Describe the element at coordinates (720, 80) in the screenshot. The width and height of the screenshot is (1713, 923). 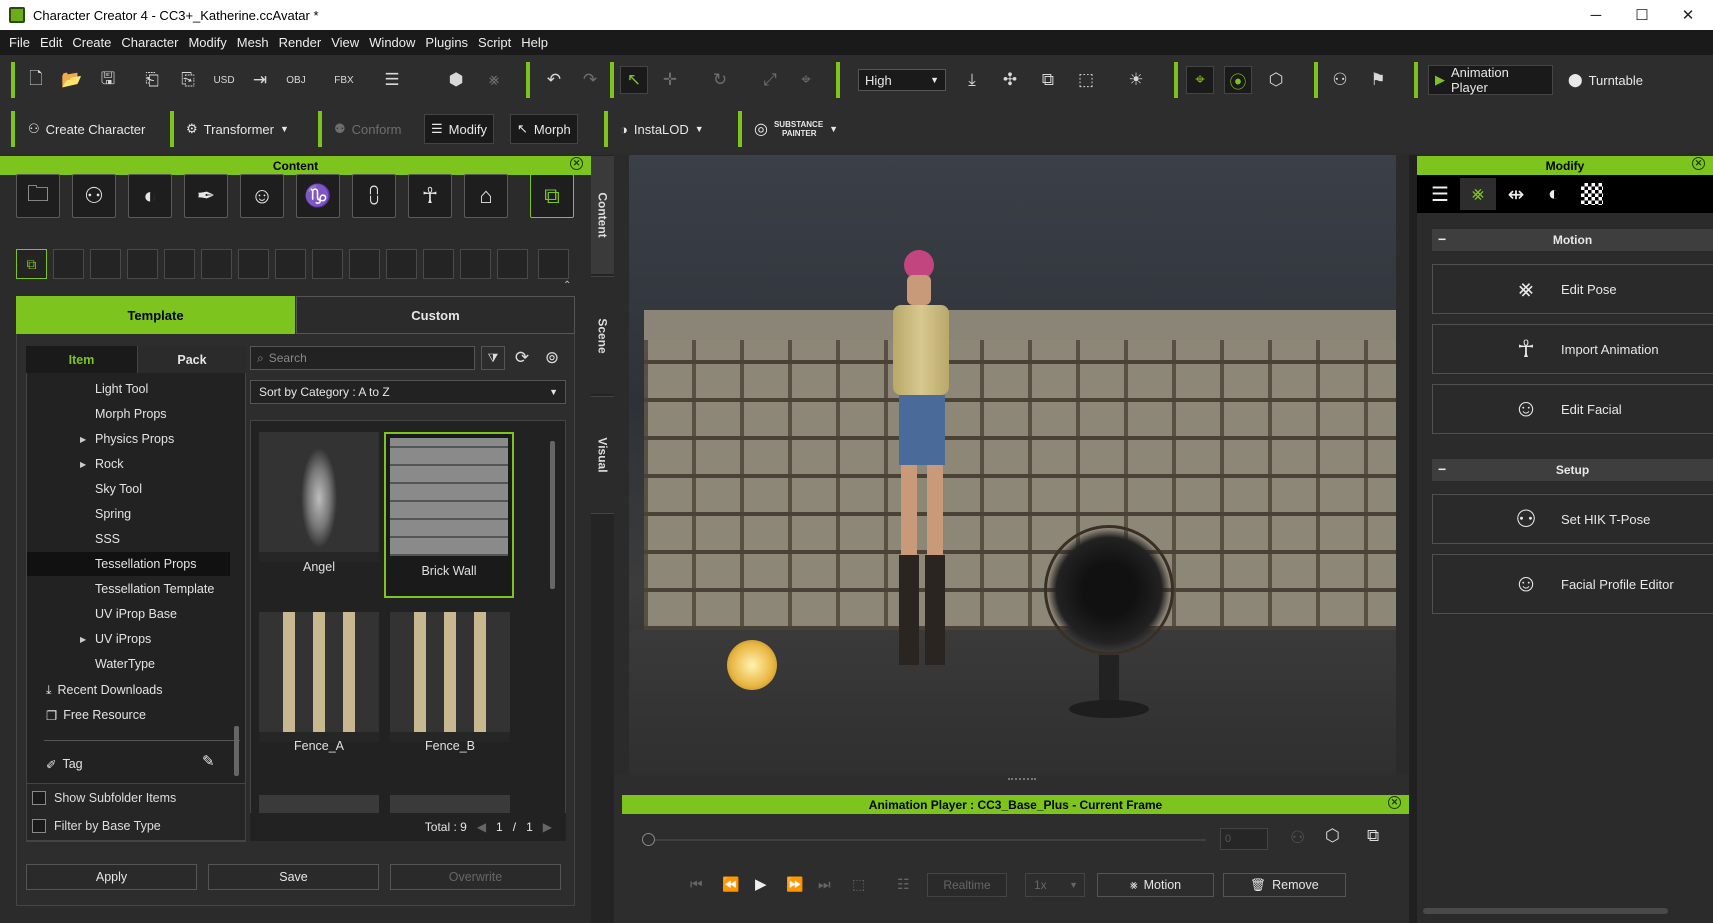
I see `rotate-icon: ↻` at that location.